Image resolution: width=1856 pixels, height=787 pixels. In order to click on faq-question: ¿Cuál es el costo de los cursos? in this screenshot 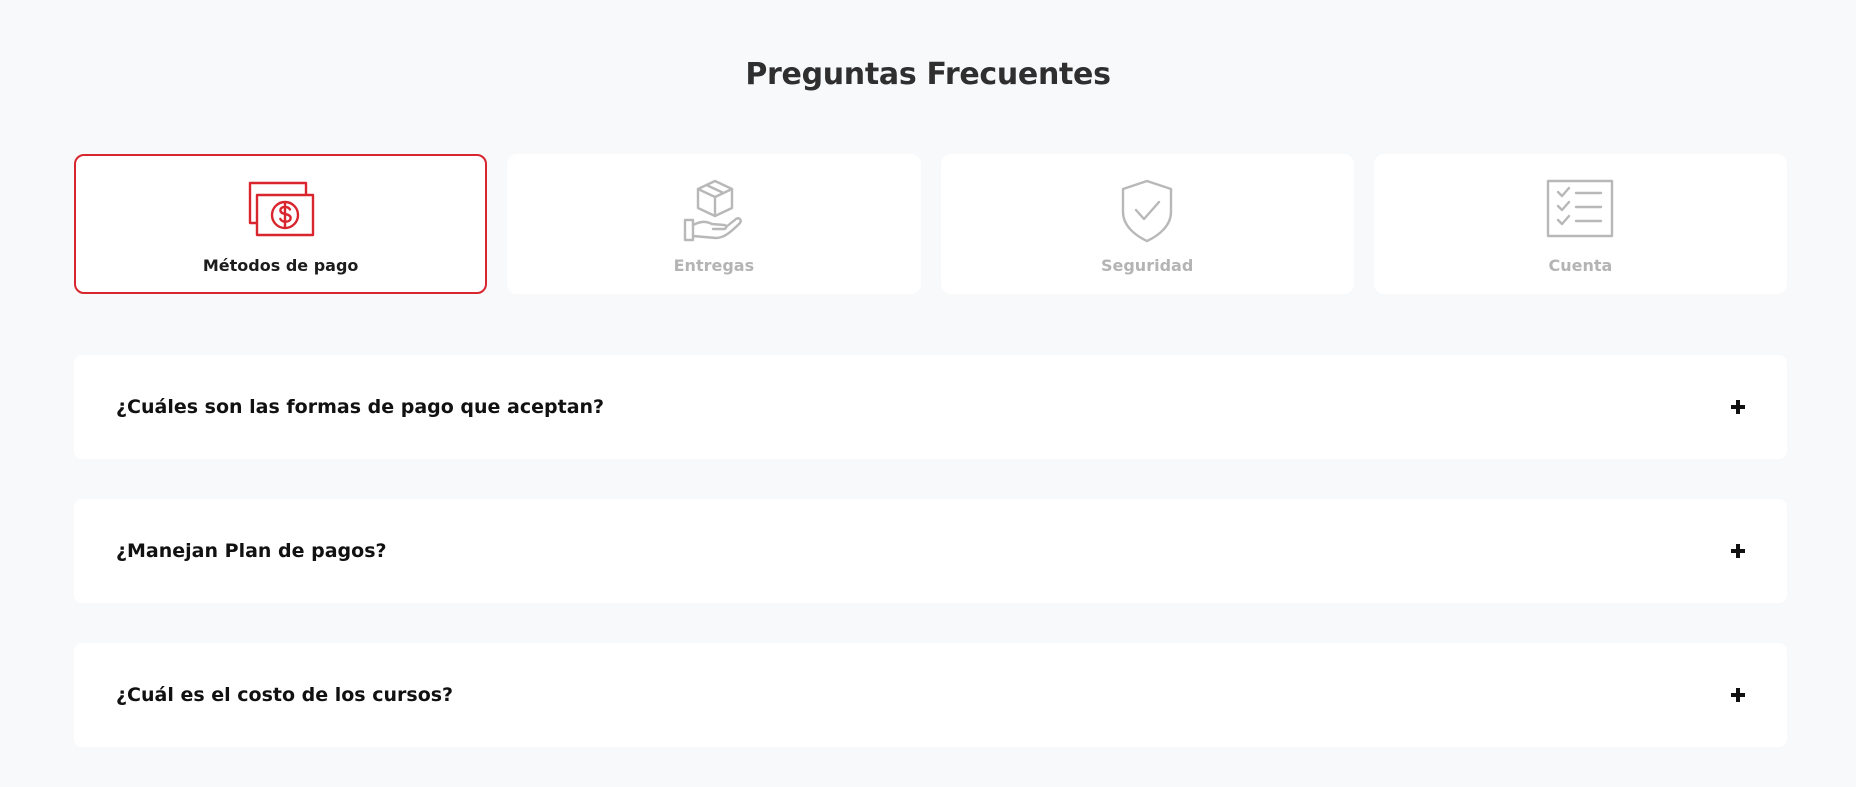, I will do `click(285, 695)`.